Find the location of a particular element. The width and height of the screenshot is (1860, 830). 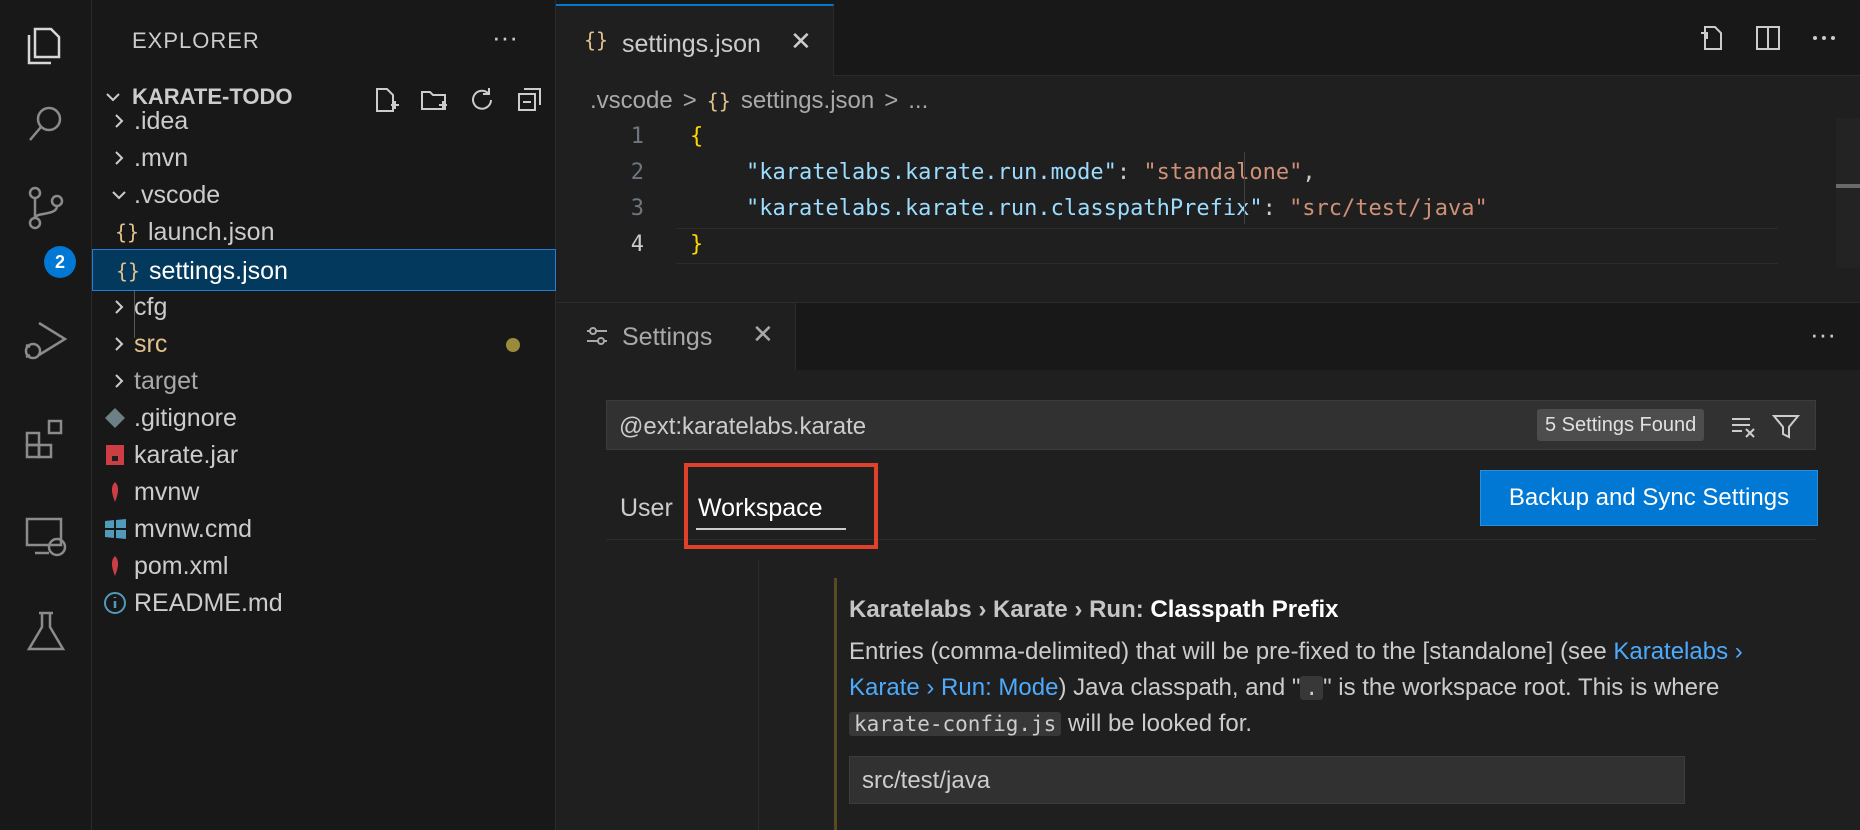

tree-item-mvn: .mvn is located at coordinates (324, 158).